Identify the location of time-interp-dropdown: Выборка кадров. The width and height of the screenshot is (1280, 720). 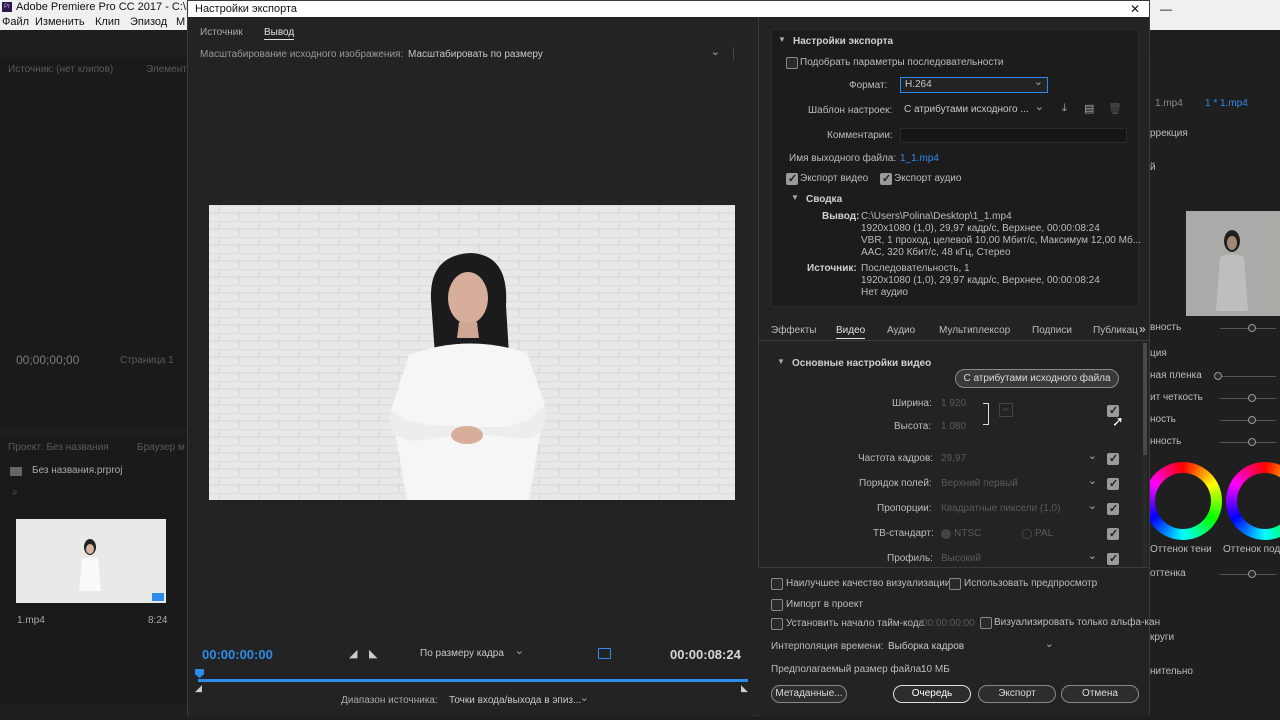
(972, 645).